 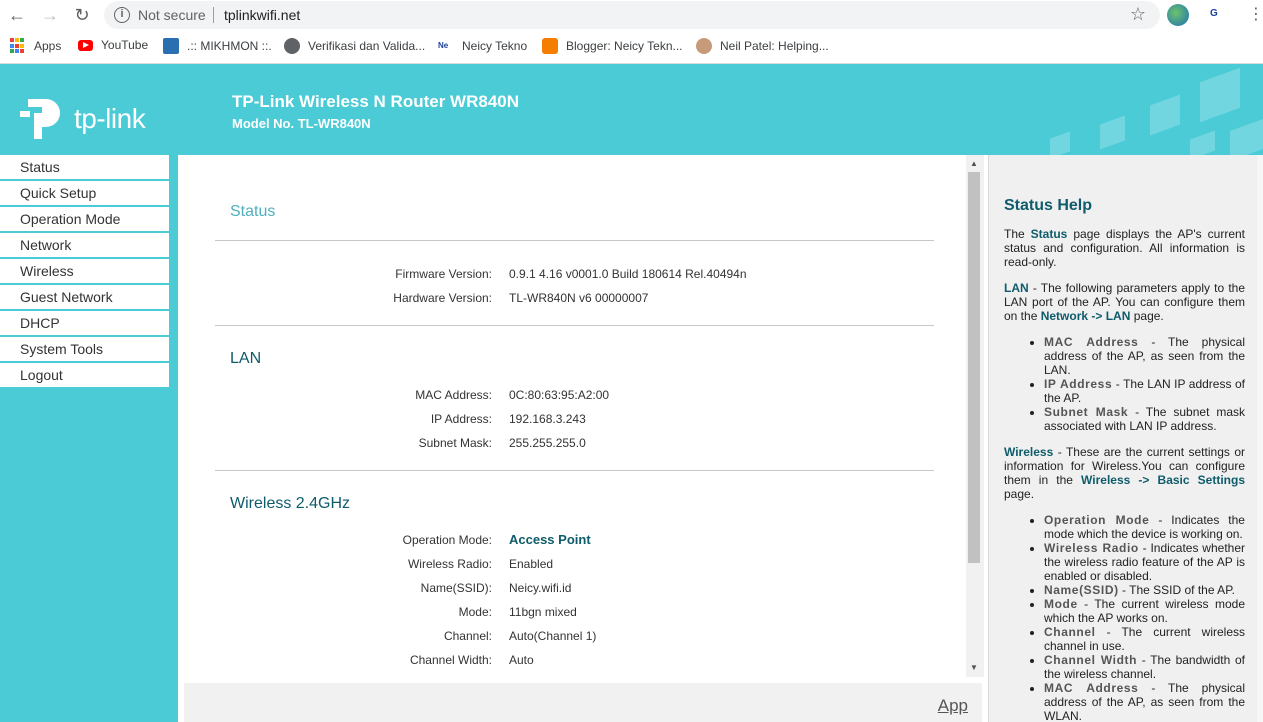 I want to click on mode-label: Mode:, so click(x=475, y=612).